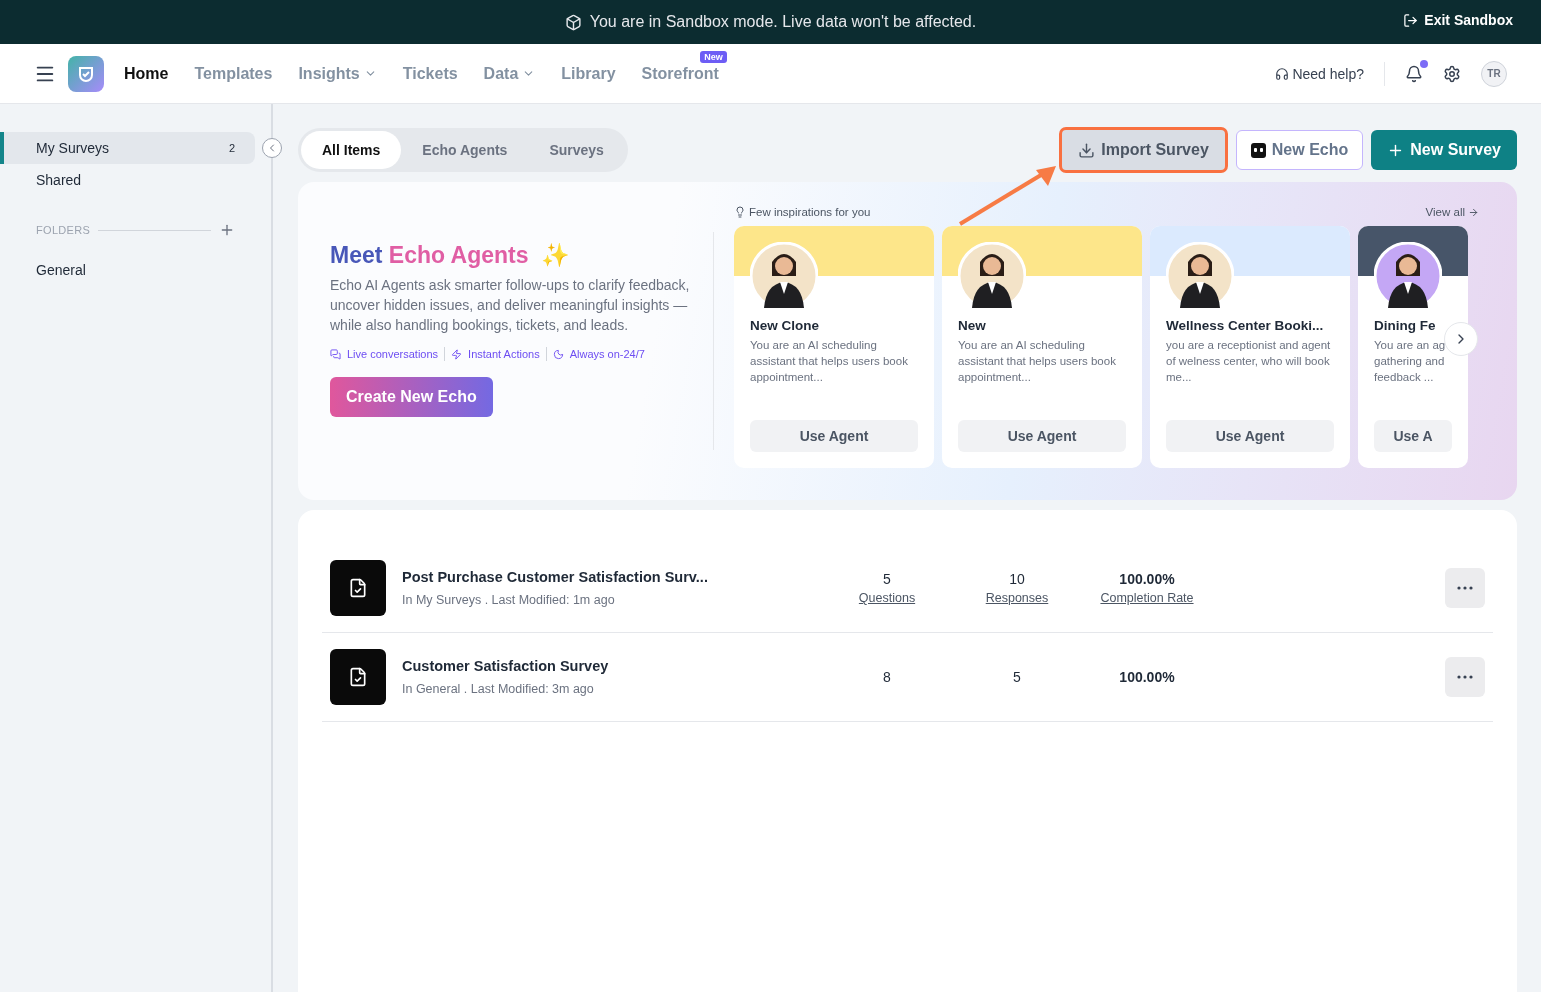 The image size is (1541, 992). I want to click on responses-link: Responses, so click(1017, 598).